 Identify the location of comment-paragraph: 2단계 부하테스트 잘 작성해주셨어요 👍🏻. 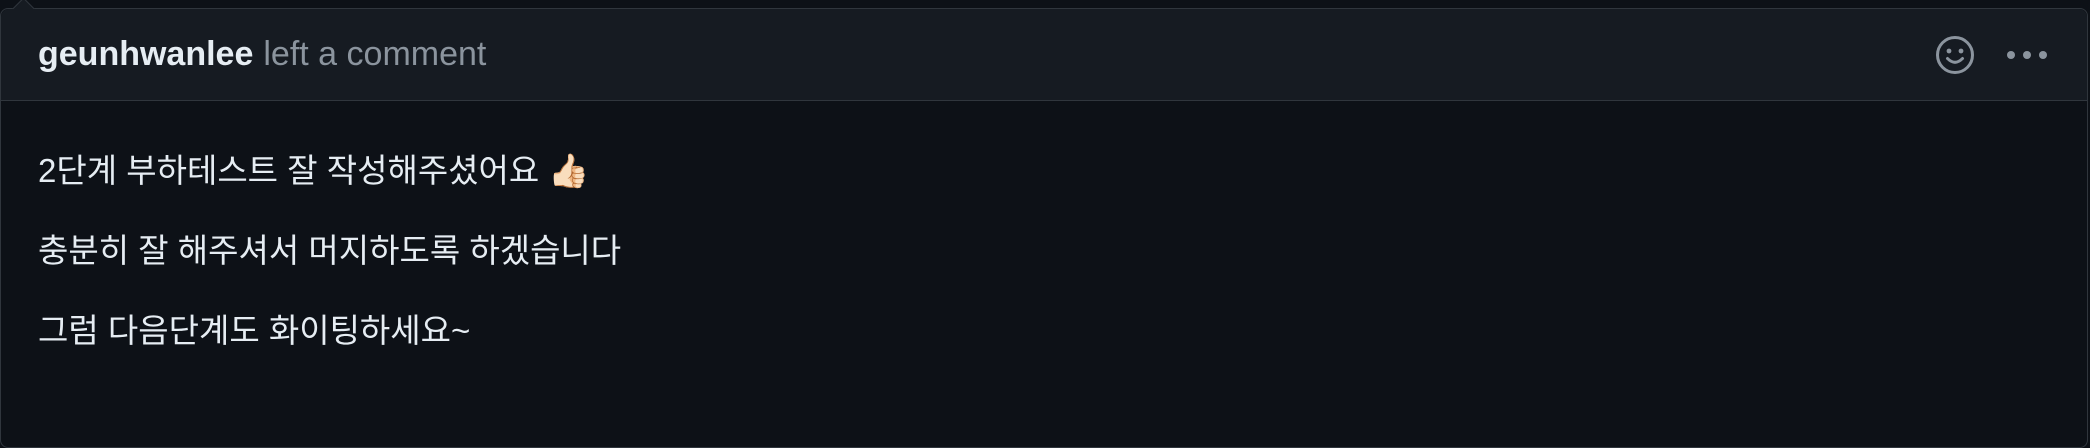
(314, 170).